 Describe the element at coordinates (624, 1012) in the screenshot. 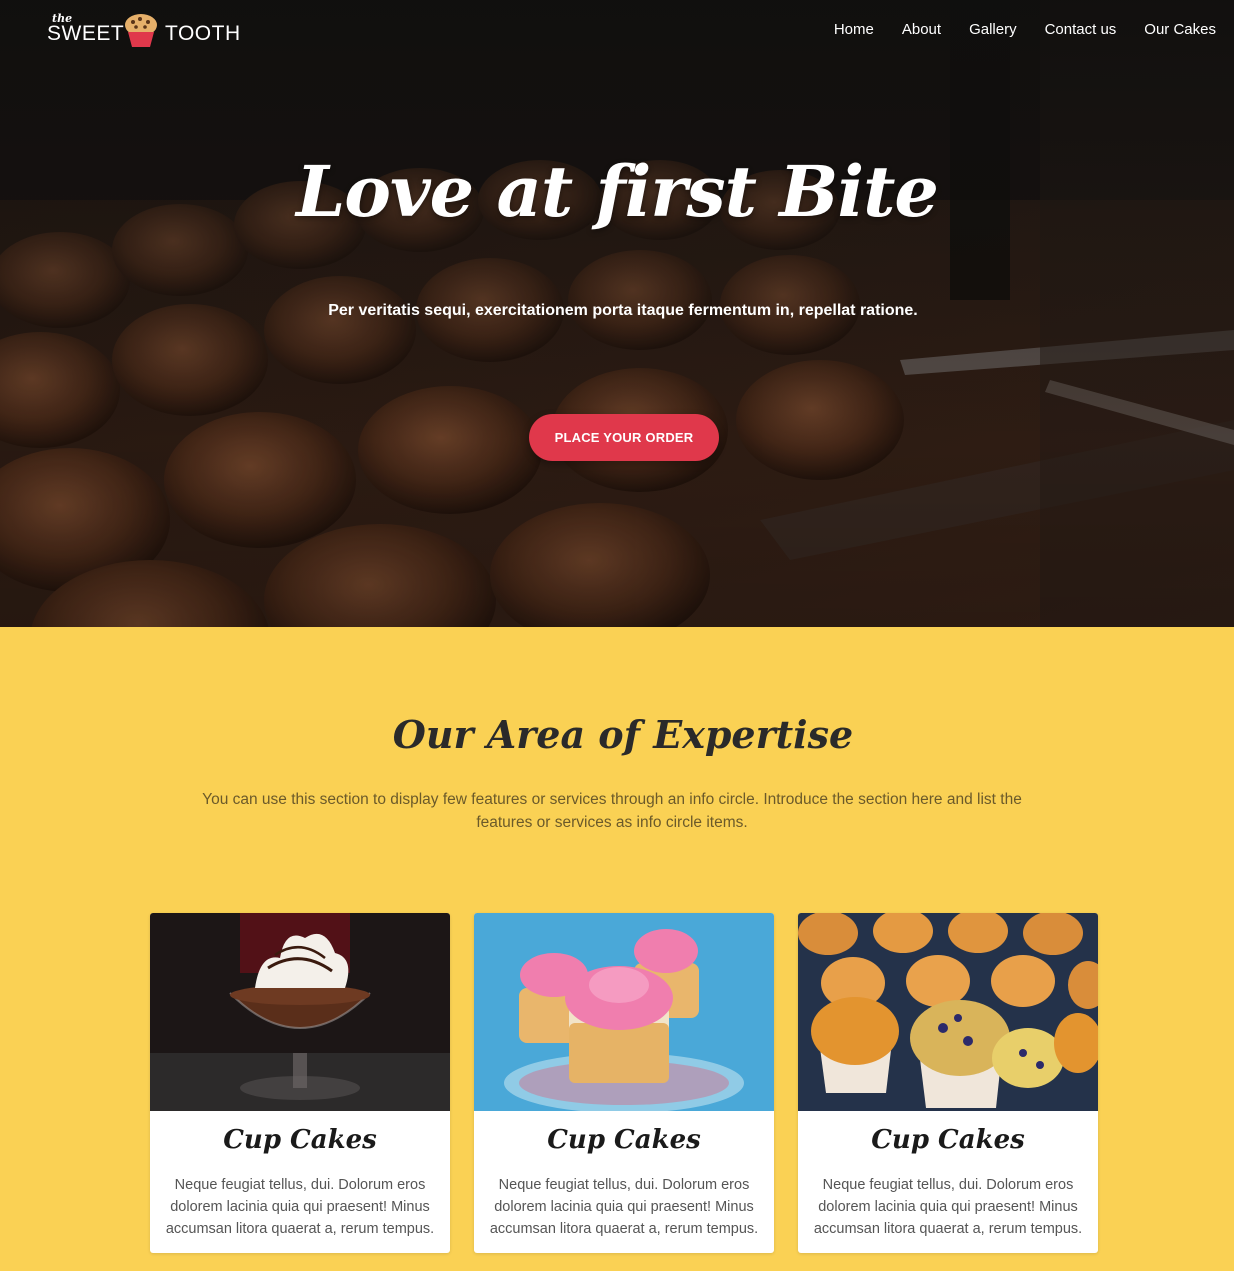

I see `pink-cupcakes-image` at that location.